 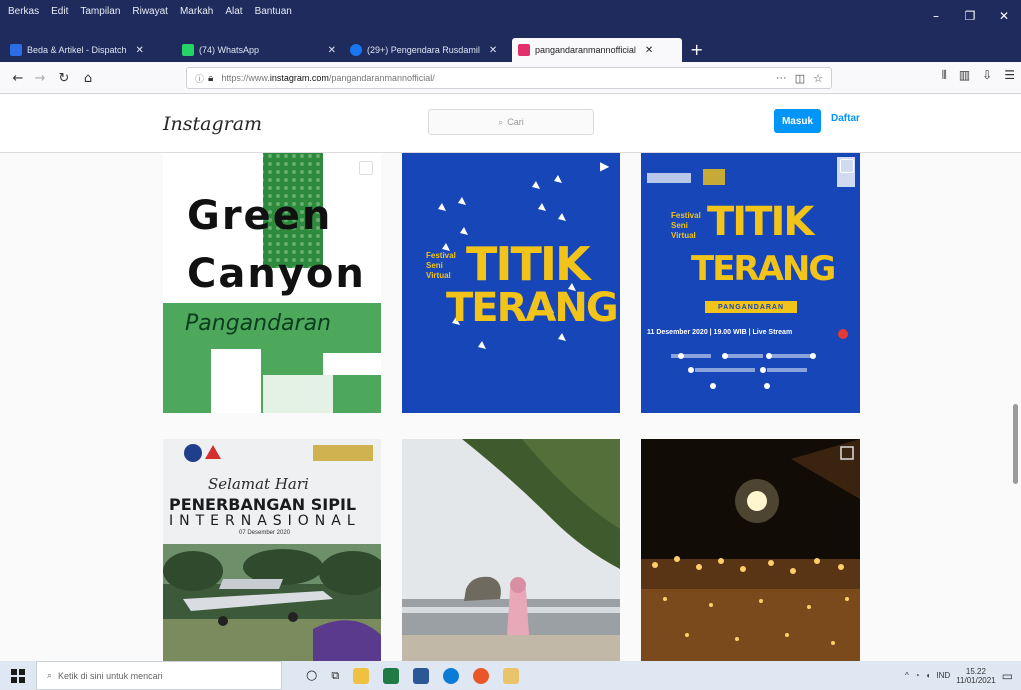 What do you see at coordinates (311, 675) in the screenshot?
I see `cortana-icon: ○` at bounding box center [311, 675].